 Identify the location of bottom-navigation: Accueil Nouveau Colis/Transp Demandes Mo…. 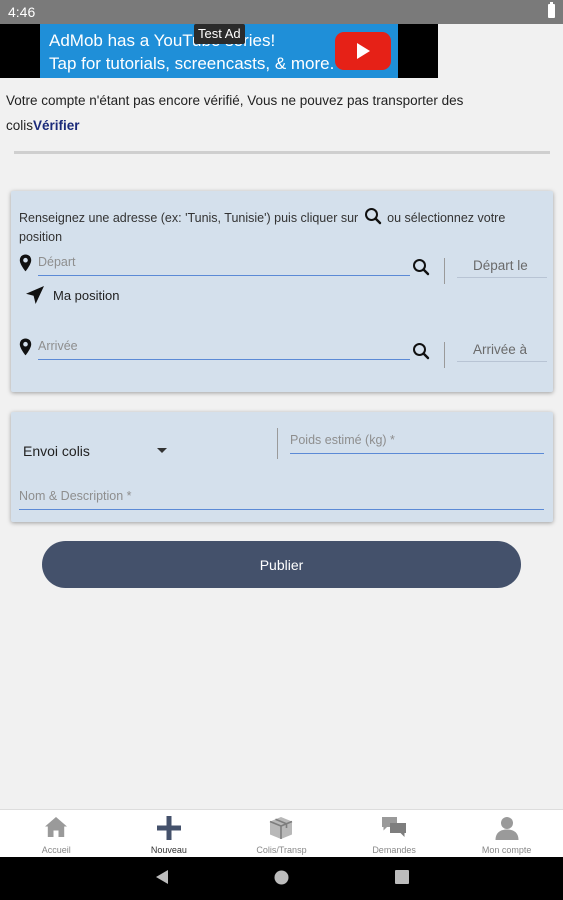
(281, 833).